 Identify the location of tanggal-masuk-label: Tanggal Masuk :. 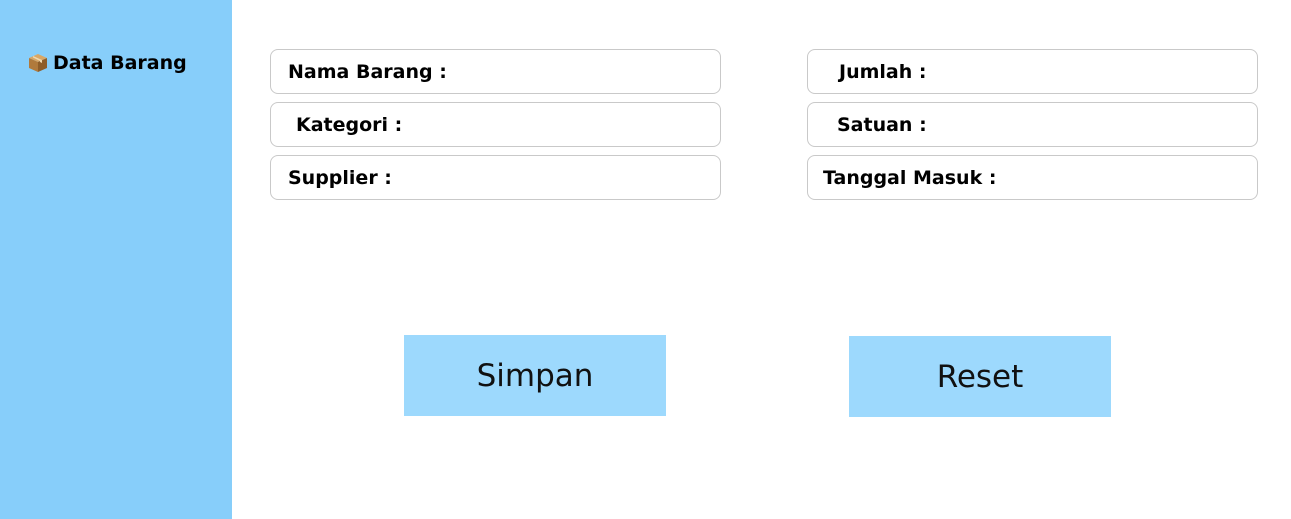
(910, 177).